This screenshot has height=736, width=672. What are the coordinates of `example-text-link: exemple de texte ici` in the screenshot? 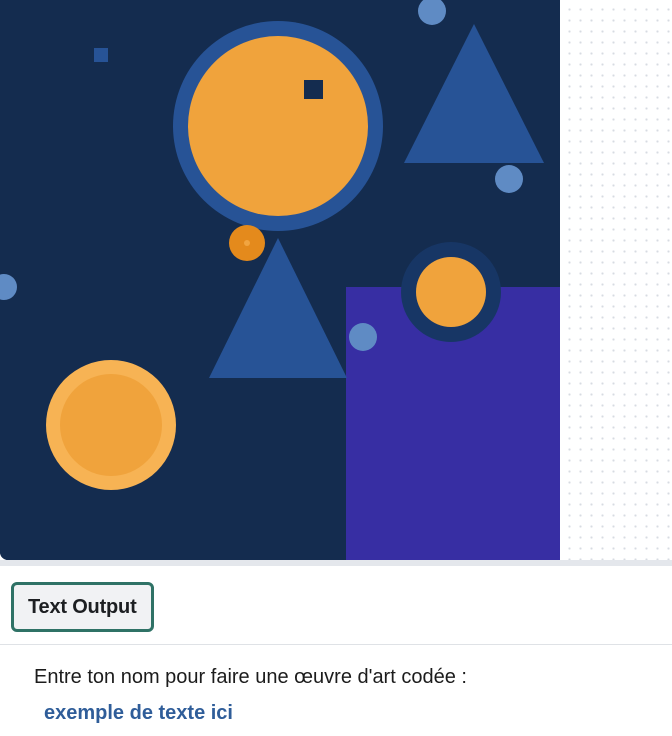 It's located at (138, 713).